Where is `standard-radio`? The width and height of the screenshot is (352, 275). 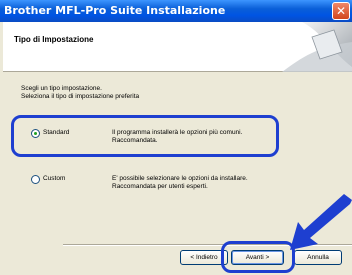 standard-radio is located at coordinates (35, 133).